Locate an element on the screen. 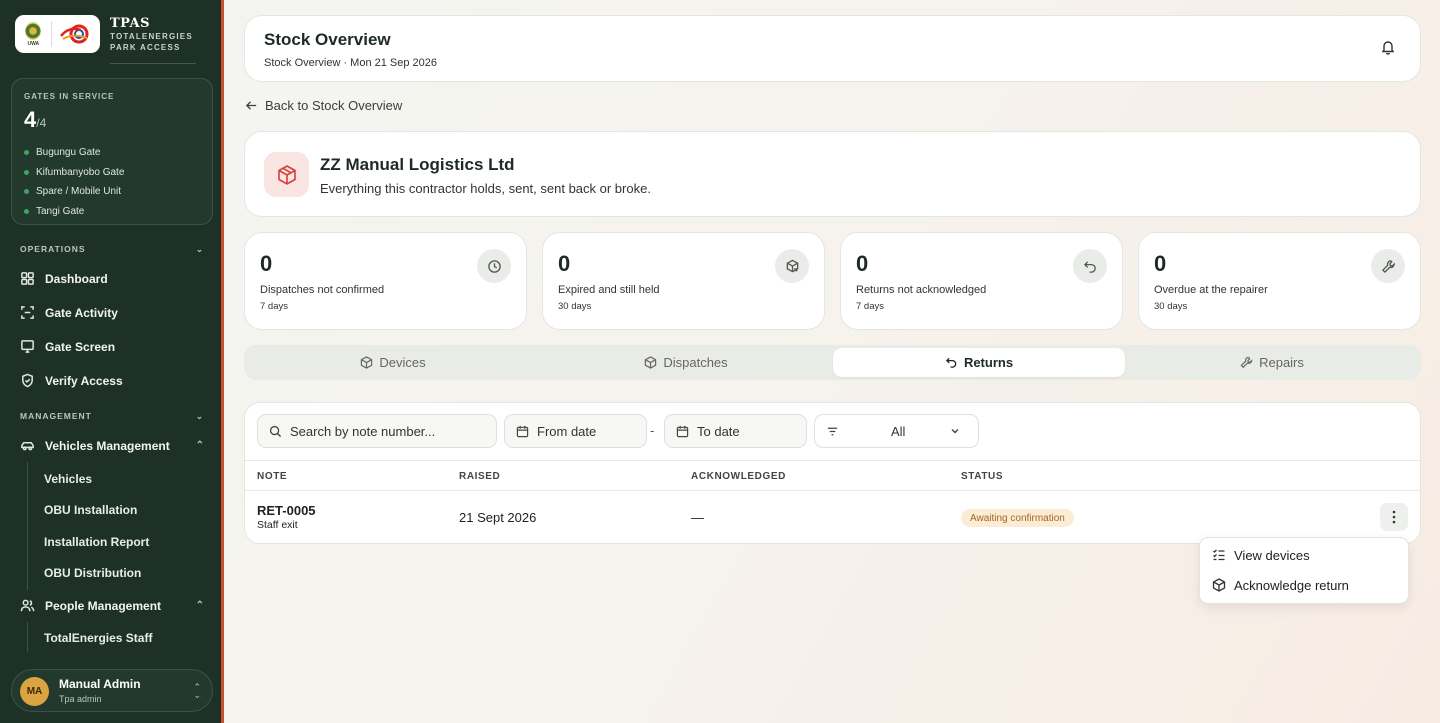 This screenshot has width=1440, height=723. users-icon is located at coordinates (27, 605).